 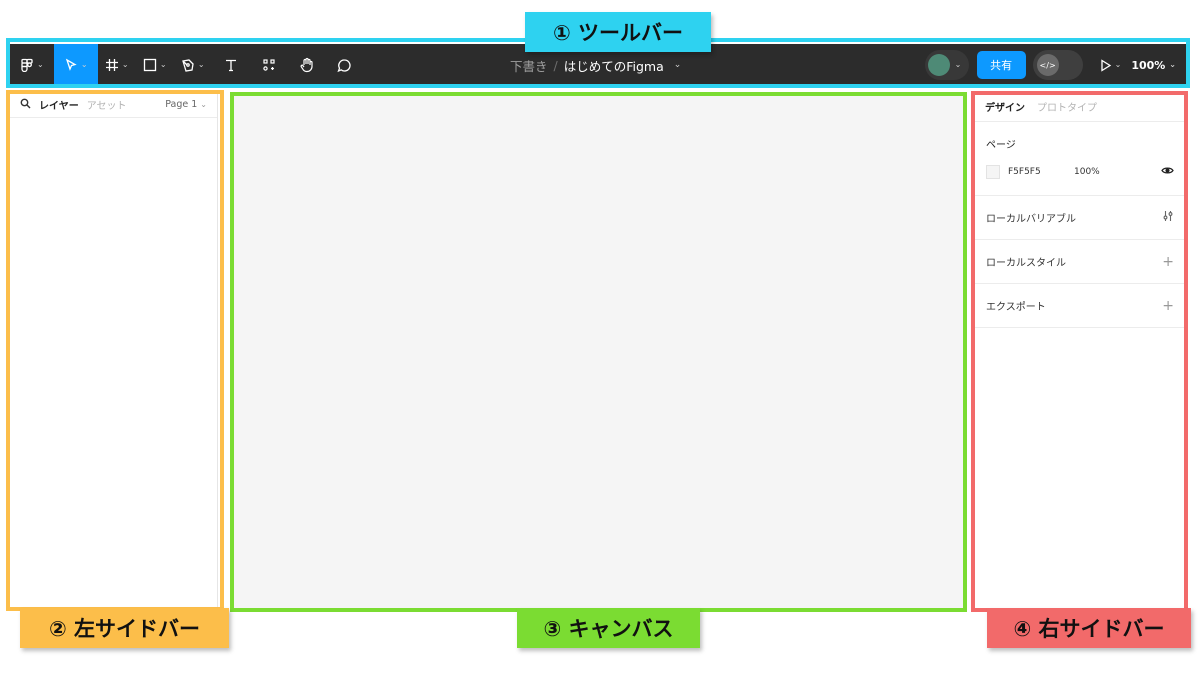 I want to click on frame-tool-button: ⌄, so click(x=117, y=65).